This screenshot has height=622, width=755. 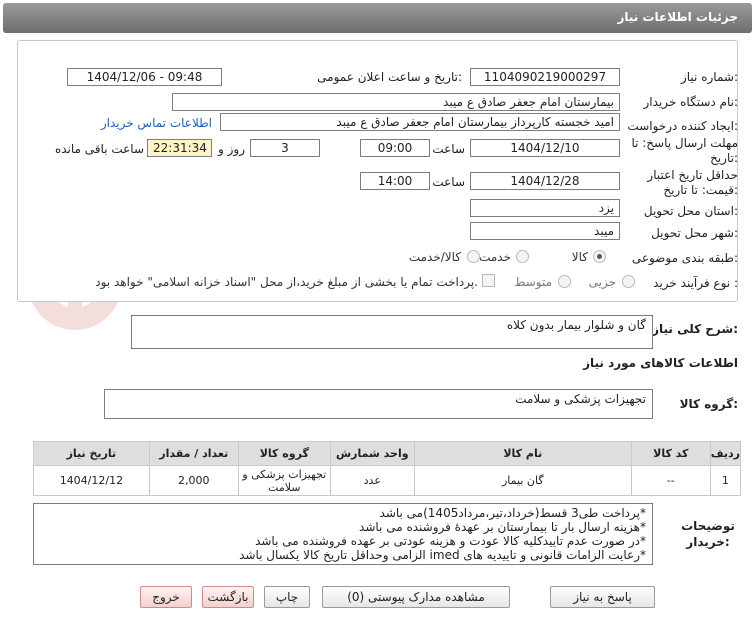 What do you see at coordinates (522, 480) in the screenshot?
I see `cell-item-name: گان بیمار` at bounding box center [522, 480].